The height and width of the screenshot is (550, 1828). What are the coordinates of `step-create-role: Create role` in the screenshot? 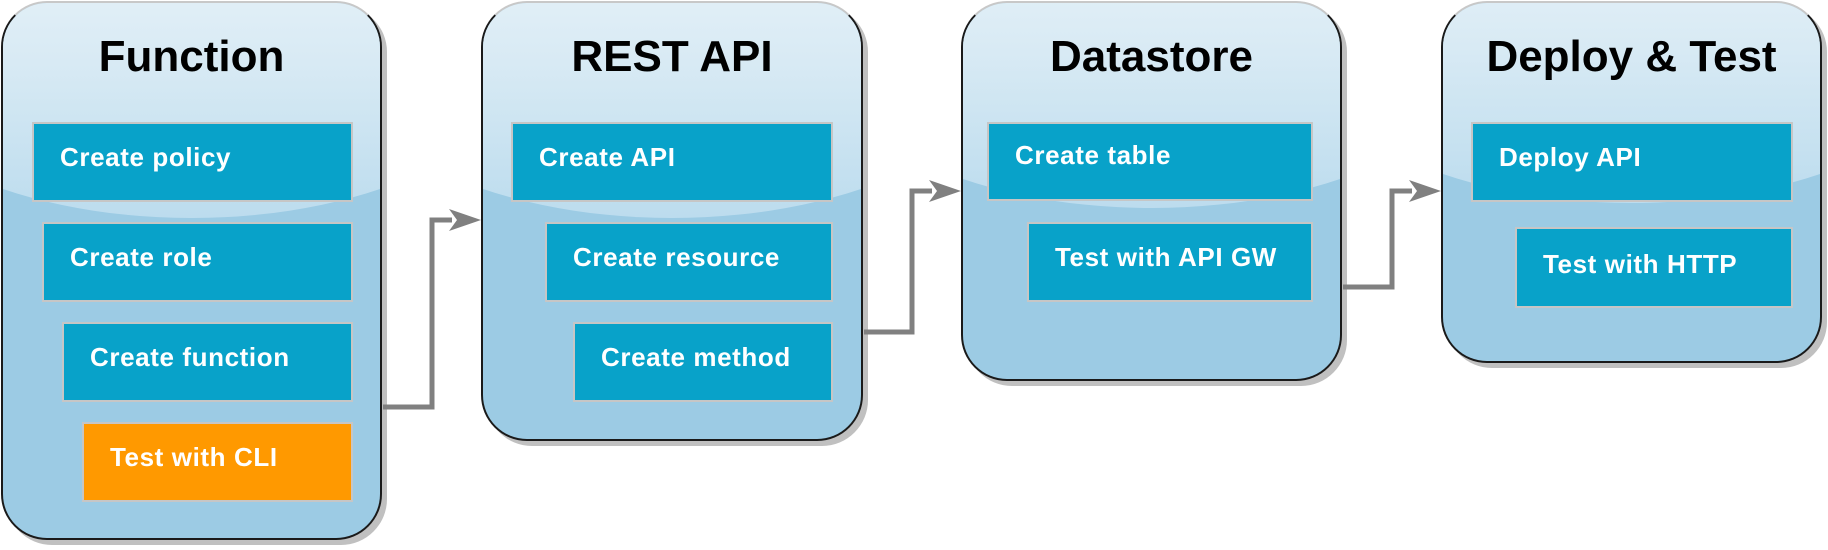 It's located at (197, 262).